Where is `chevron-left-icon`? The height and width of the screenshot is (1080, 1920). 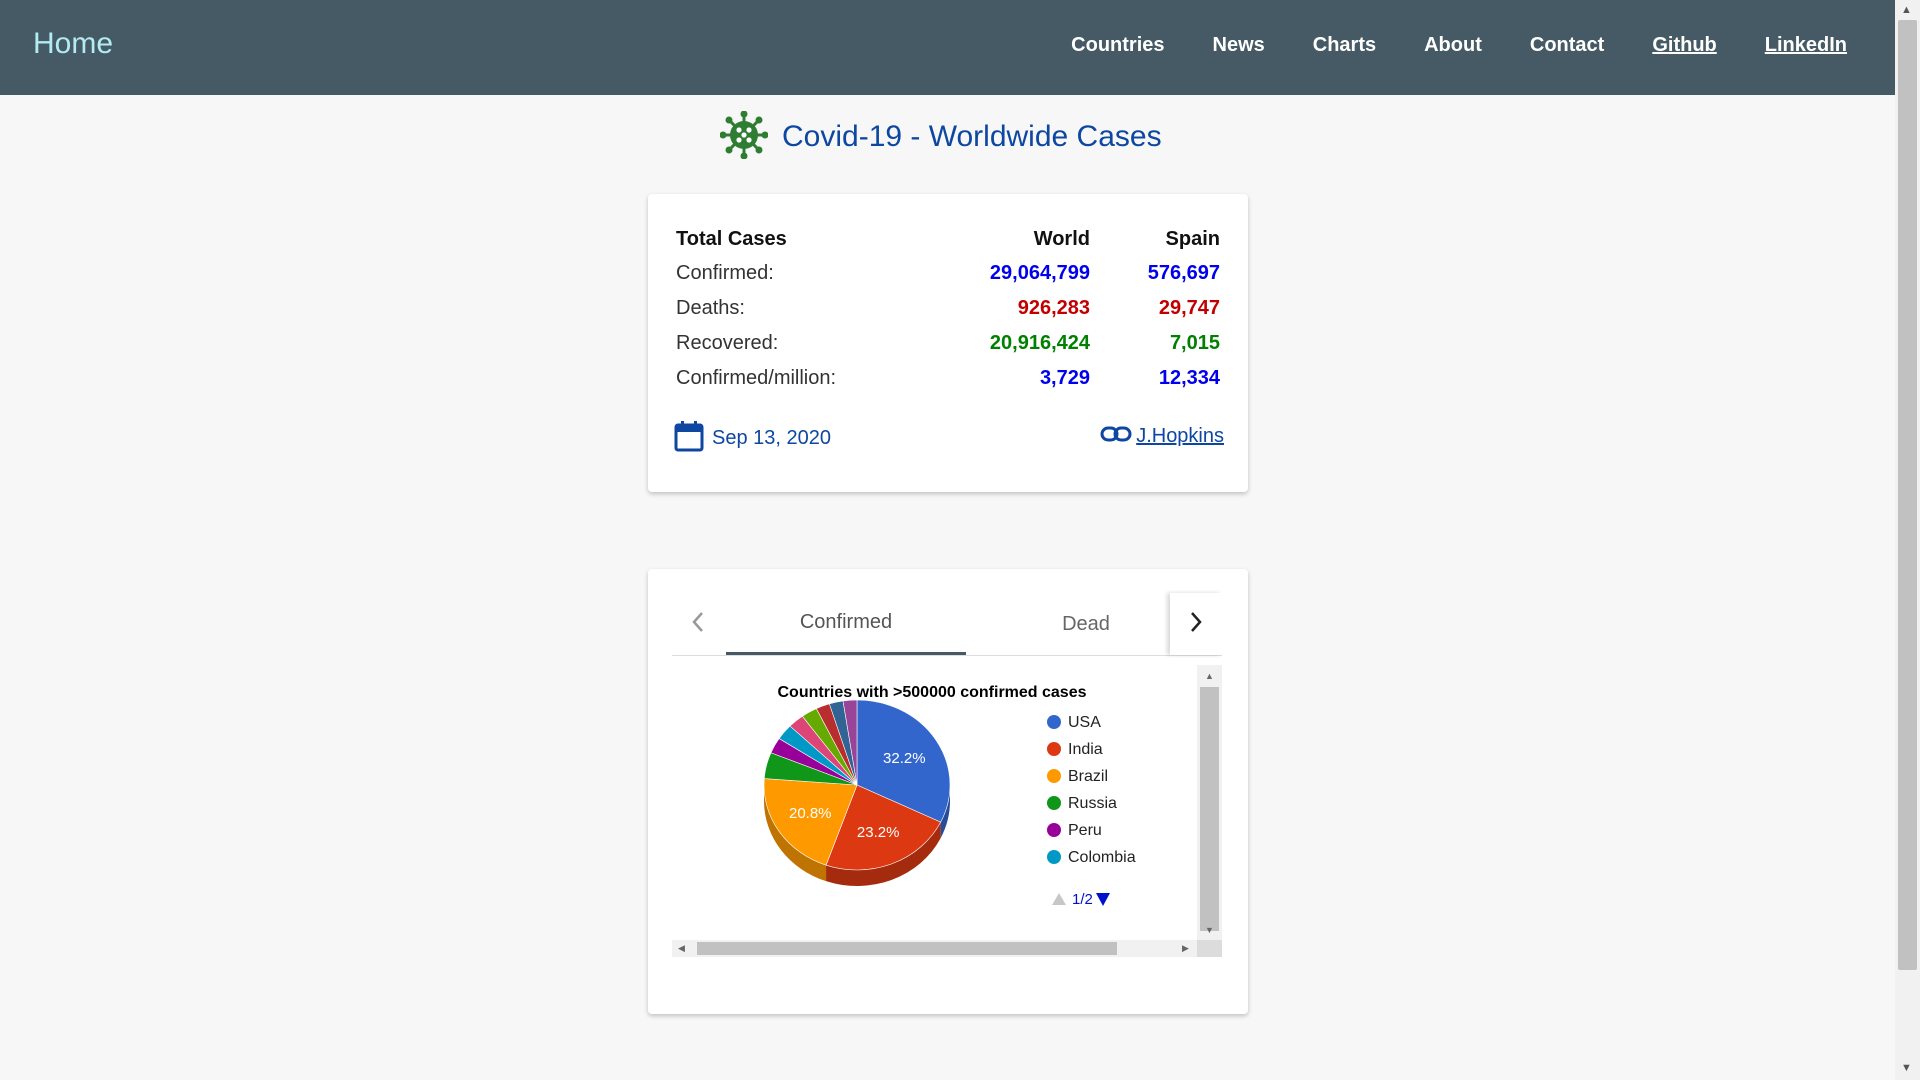 chevron-left-icon is located at coordinates (698, 624).